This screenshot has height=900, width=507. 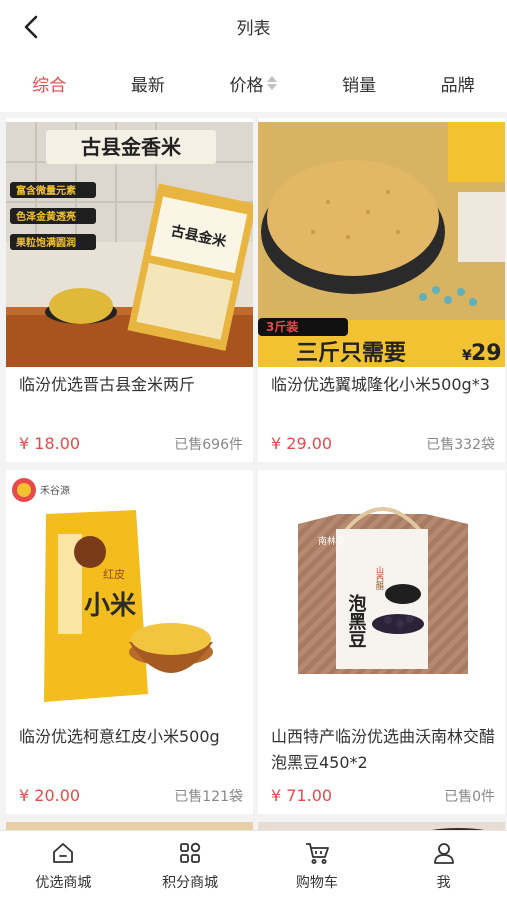 I want to click on product-price: ¥ 18.00, so click(x=50, y=443).